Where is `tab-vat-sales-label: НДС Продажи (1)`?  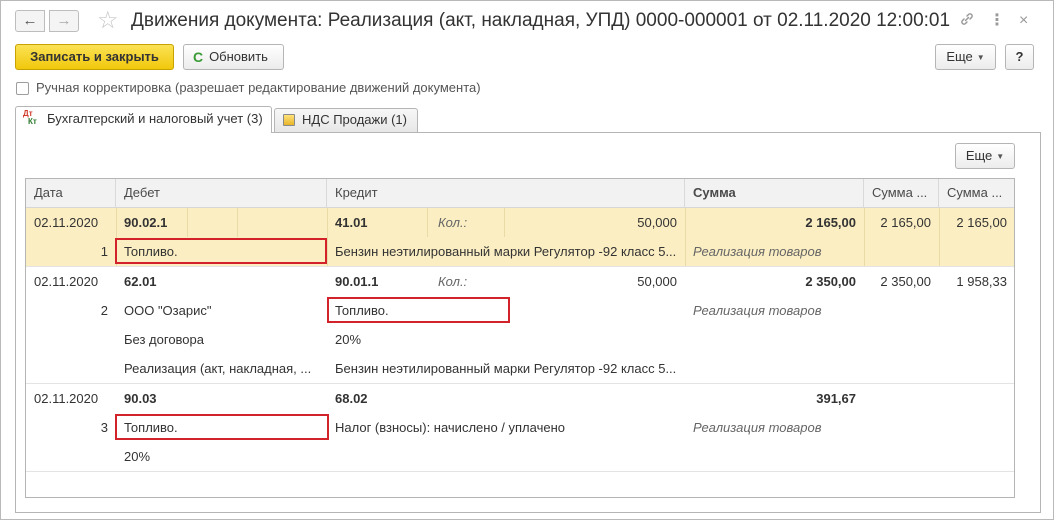
tab-vat-sales-label: НДС Продажи (1) is located at coordinates (354, 119).